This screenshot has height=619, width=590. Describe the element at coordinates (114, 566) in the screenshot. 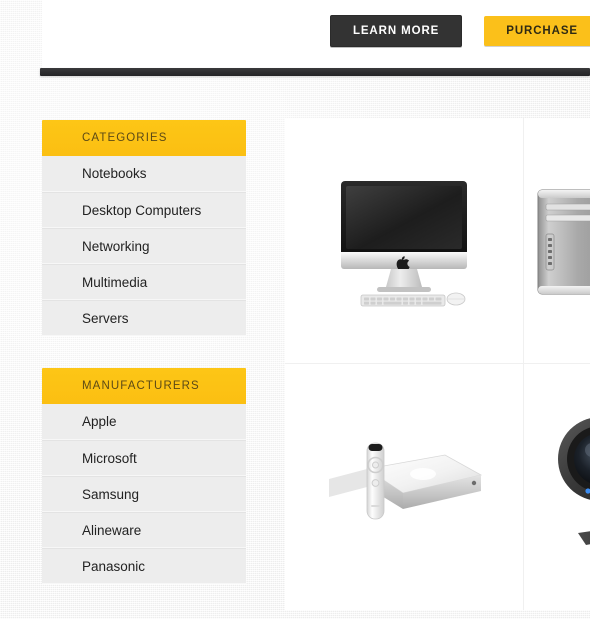

I see `sidebar-item-label: Panasonic` at that location.